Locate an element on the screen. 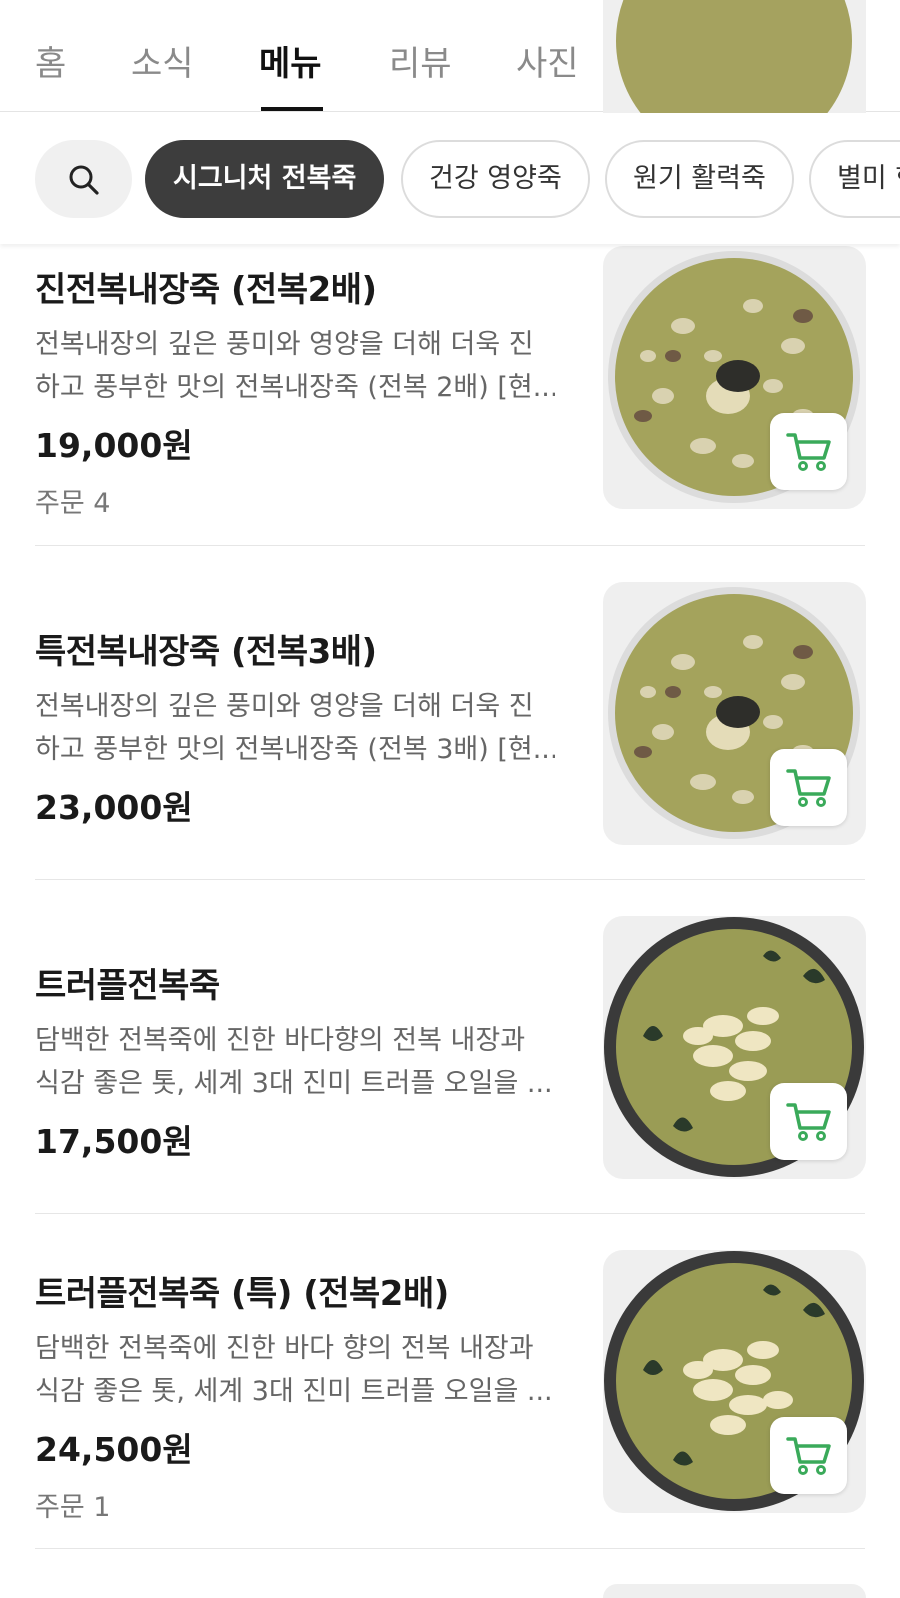  category-chip-energy: 원기 활력죽 is located at coordinates (699, 179).